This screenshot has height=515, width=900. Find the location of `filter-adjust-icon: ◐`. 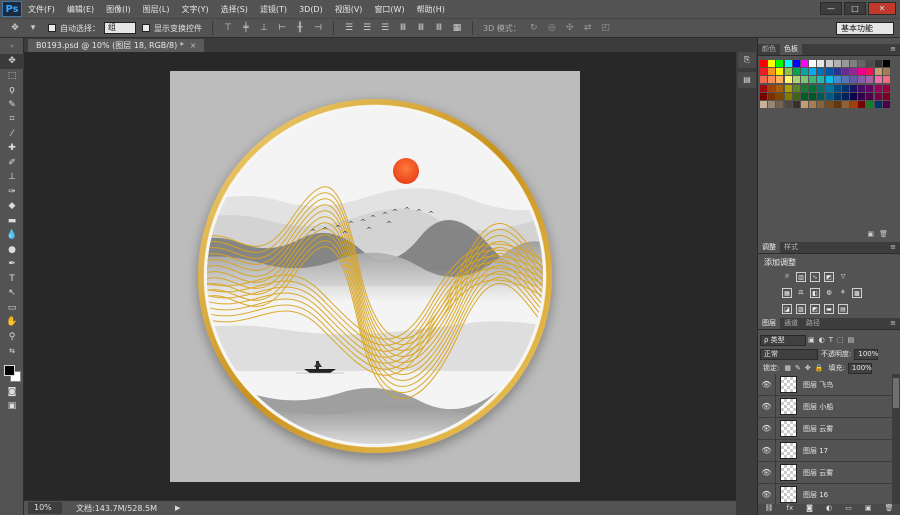

filter-adjust-icon: ◐ is located at coordinates (822, 340).